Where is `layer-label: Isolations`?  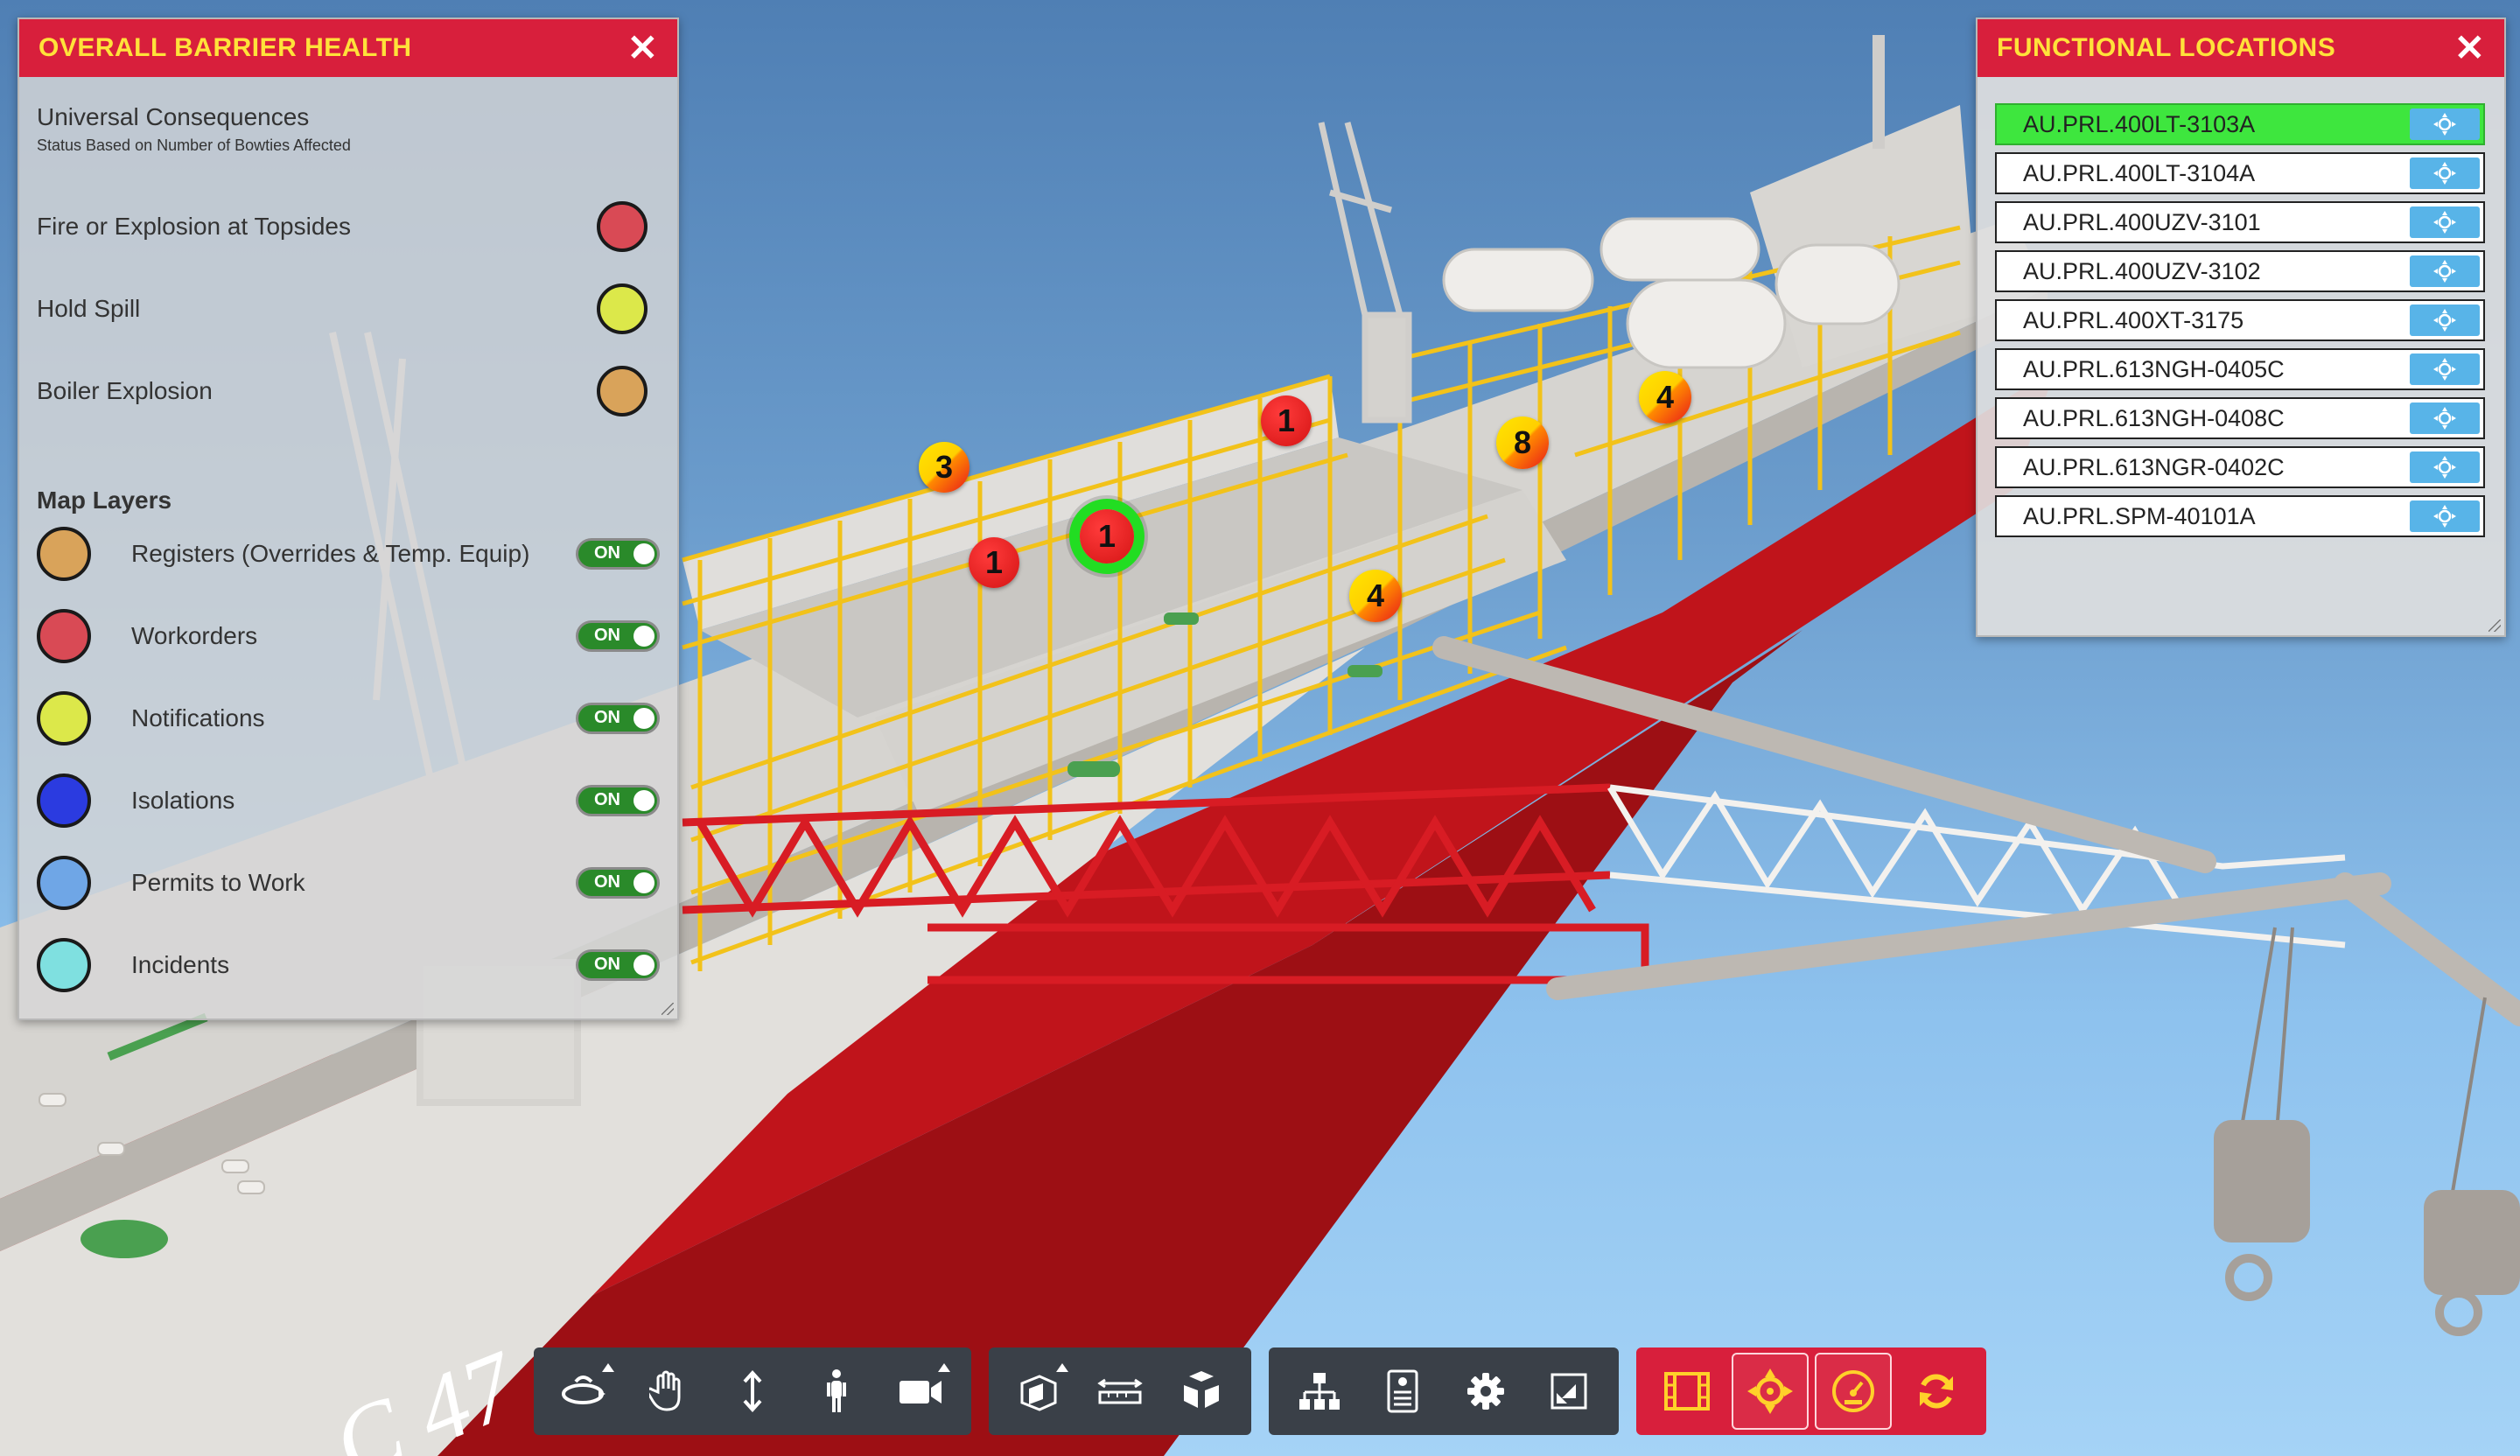 layer-label: Isolations is located at coordinates (183, 800).